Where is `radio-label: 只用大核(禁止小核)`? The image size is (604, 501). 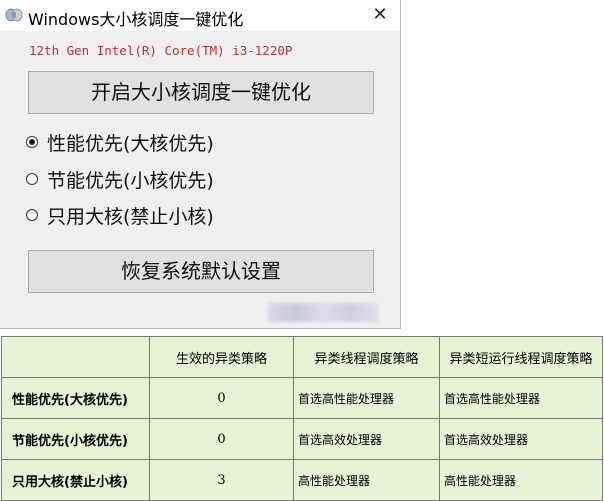 radio-label: 只用大核(禁止小核) is located at coordinates (130, 216).